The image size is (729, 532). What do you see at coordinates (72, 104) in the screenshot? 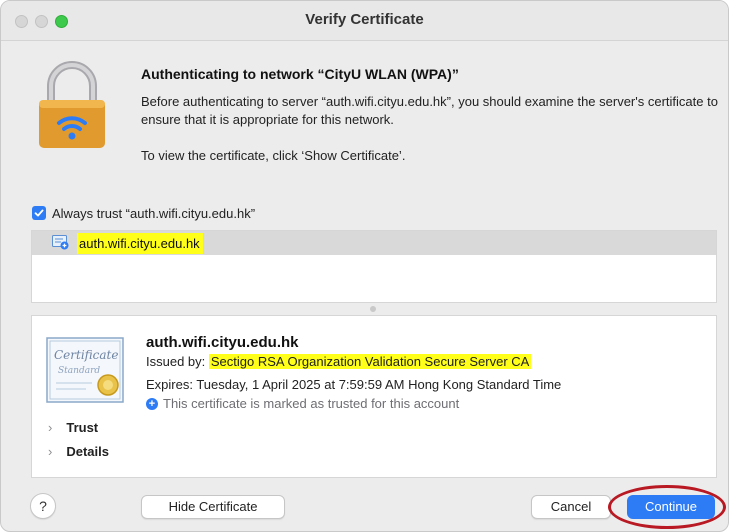
I see `network-lock-icon` at bounding box center [72, 104].